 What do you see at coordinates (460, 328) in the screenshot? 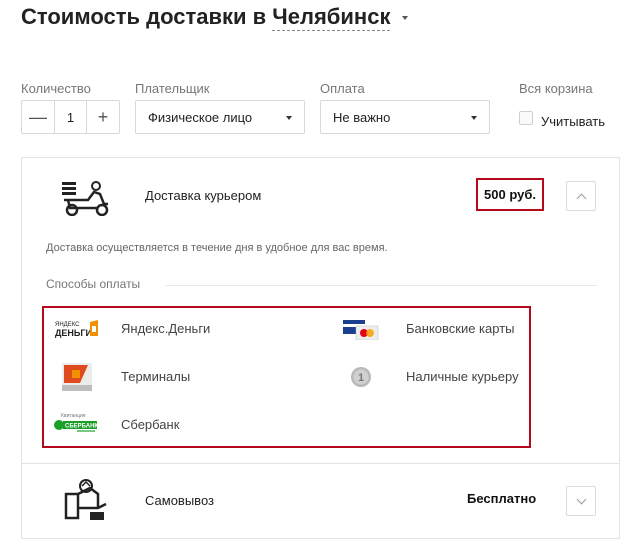
I see `method-label-bank-cards: Банковские карты` at bounding box center [460, 328].